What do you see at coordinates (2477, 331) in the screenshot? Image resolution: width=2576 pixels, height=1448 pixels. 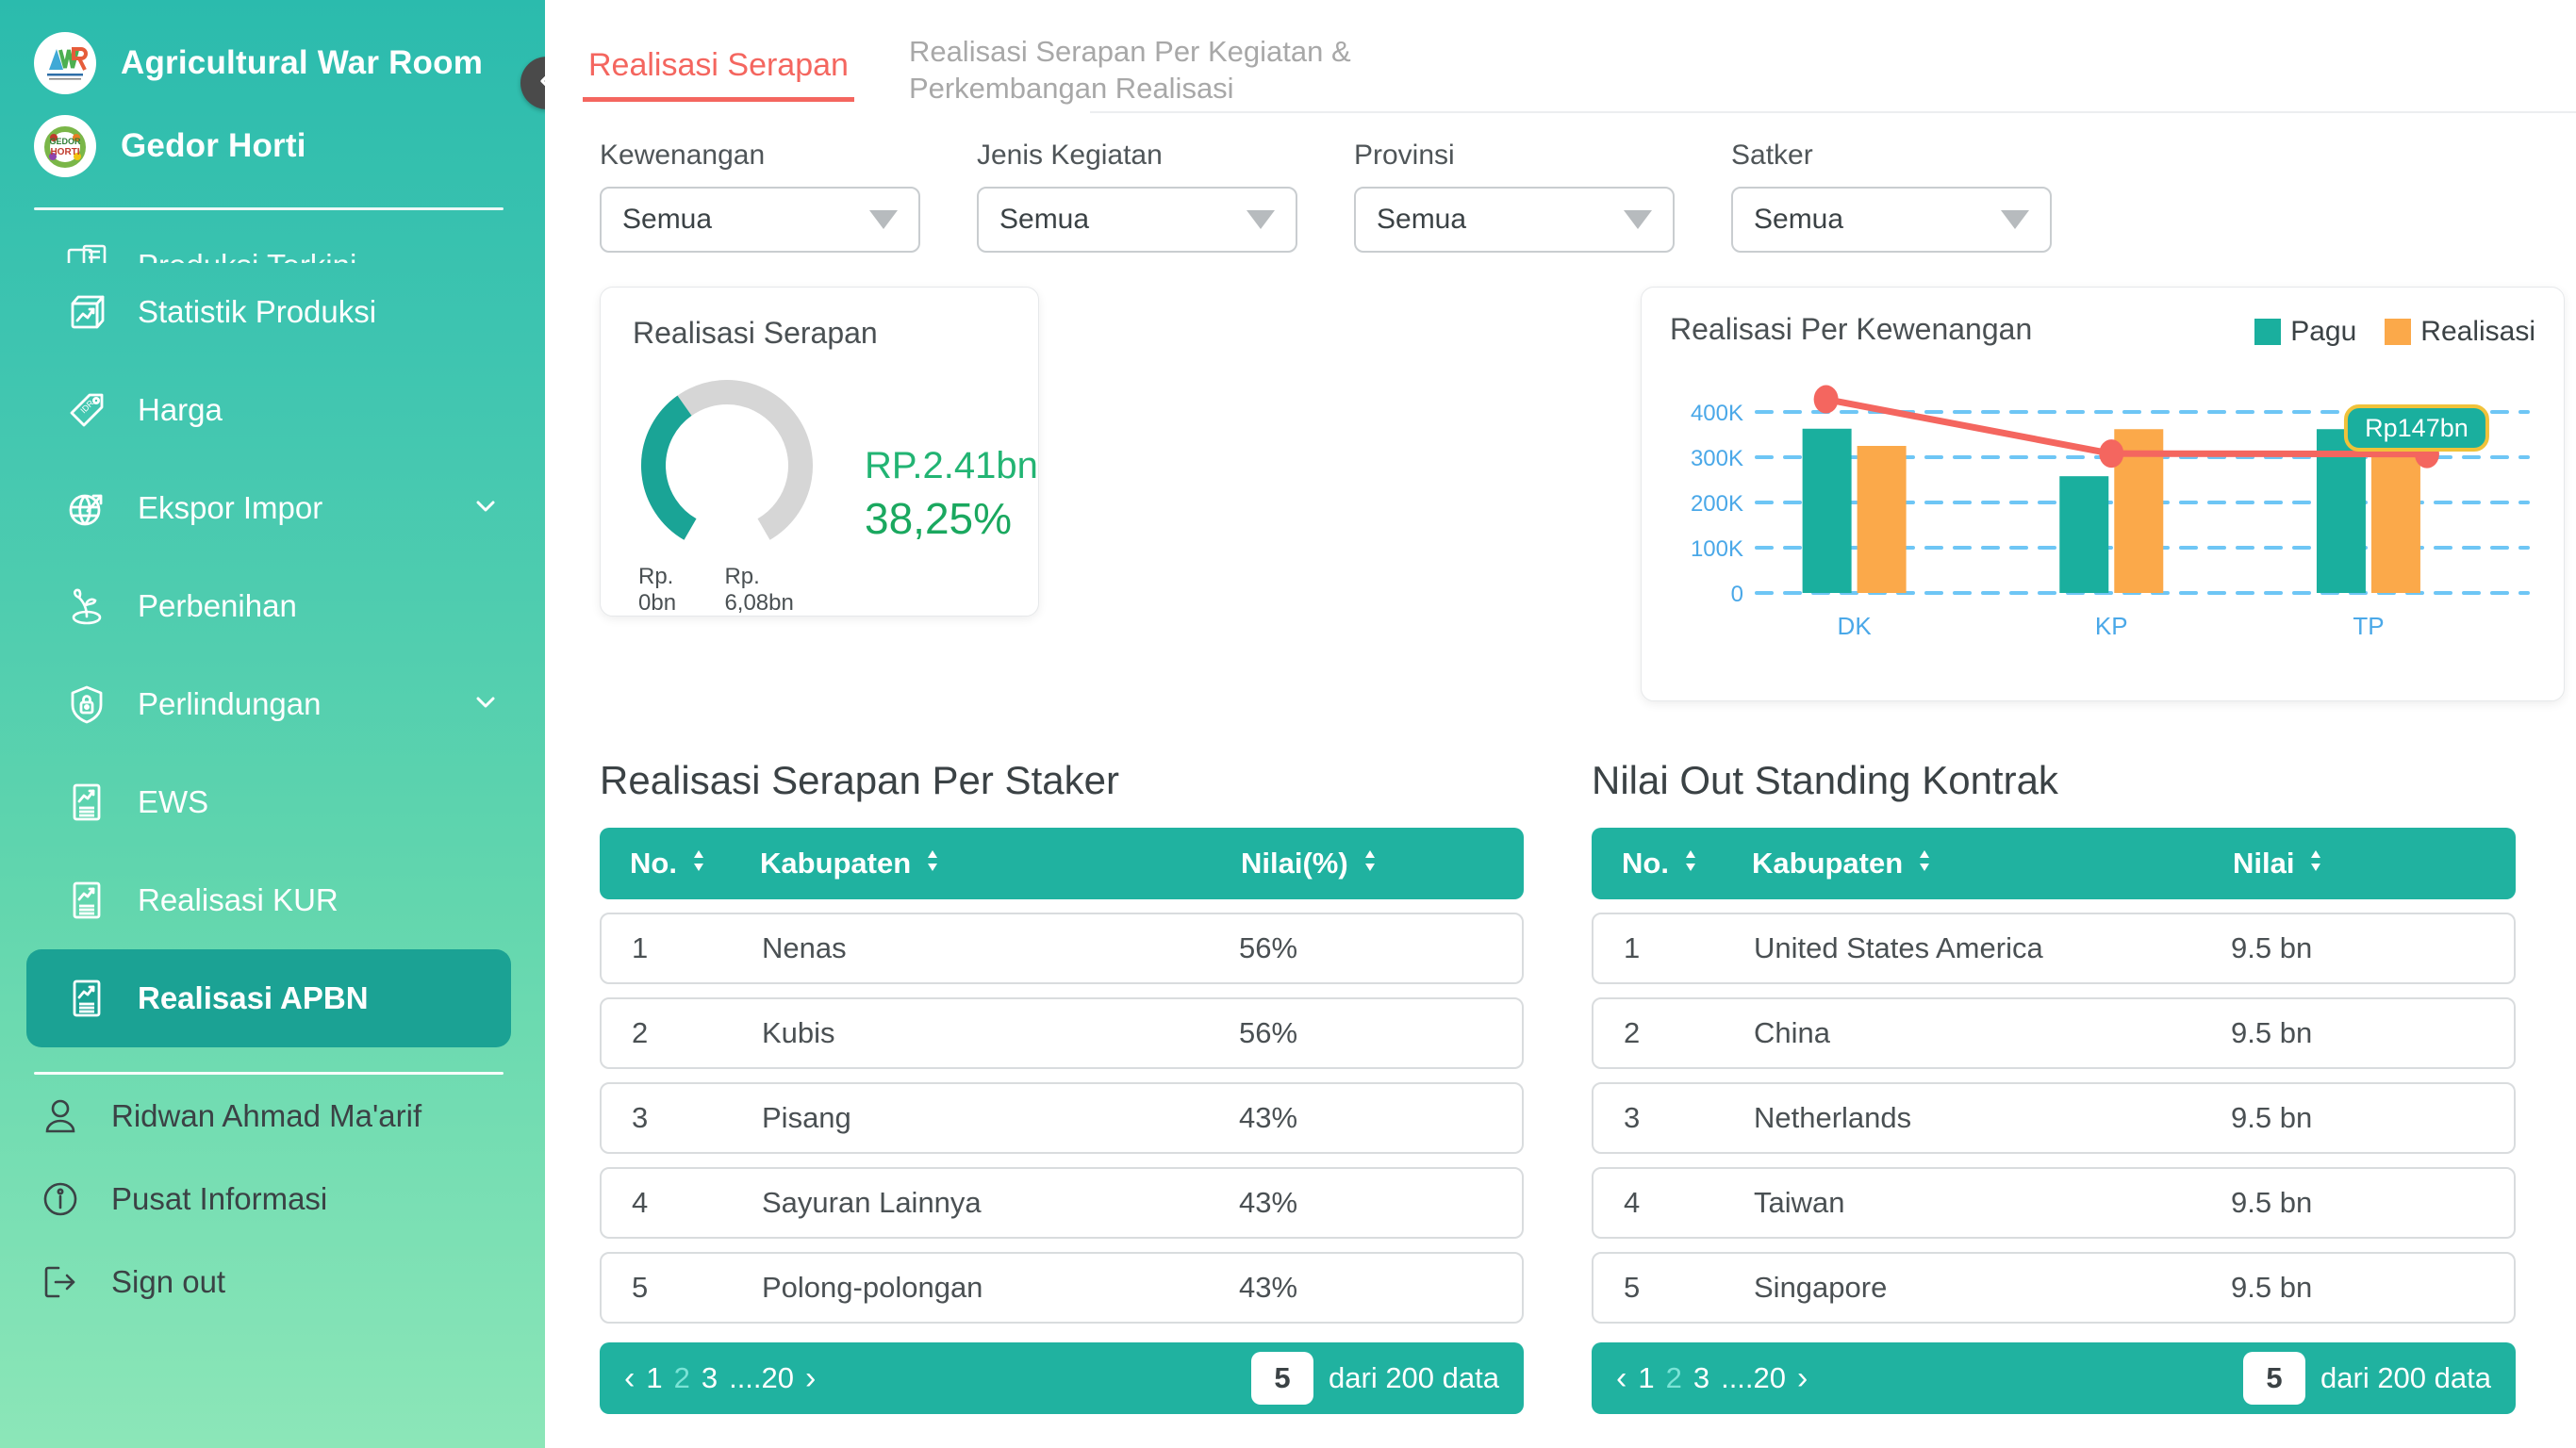 I see `legend-label: Realisasi` at bounding box center [2477, 331].